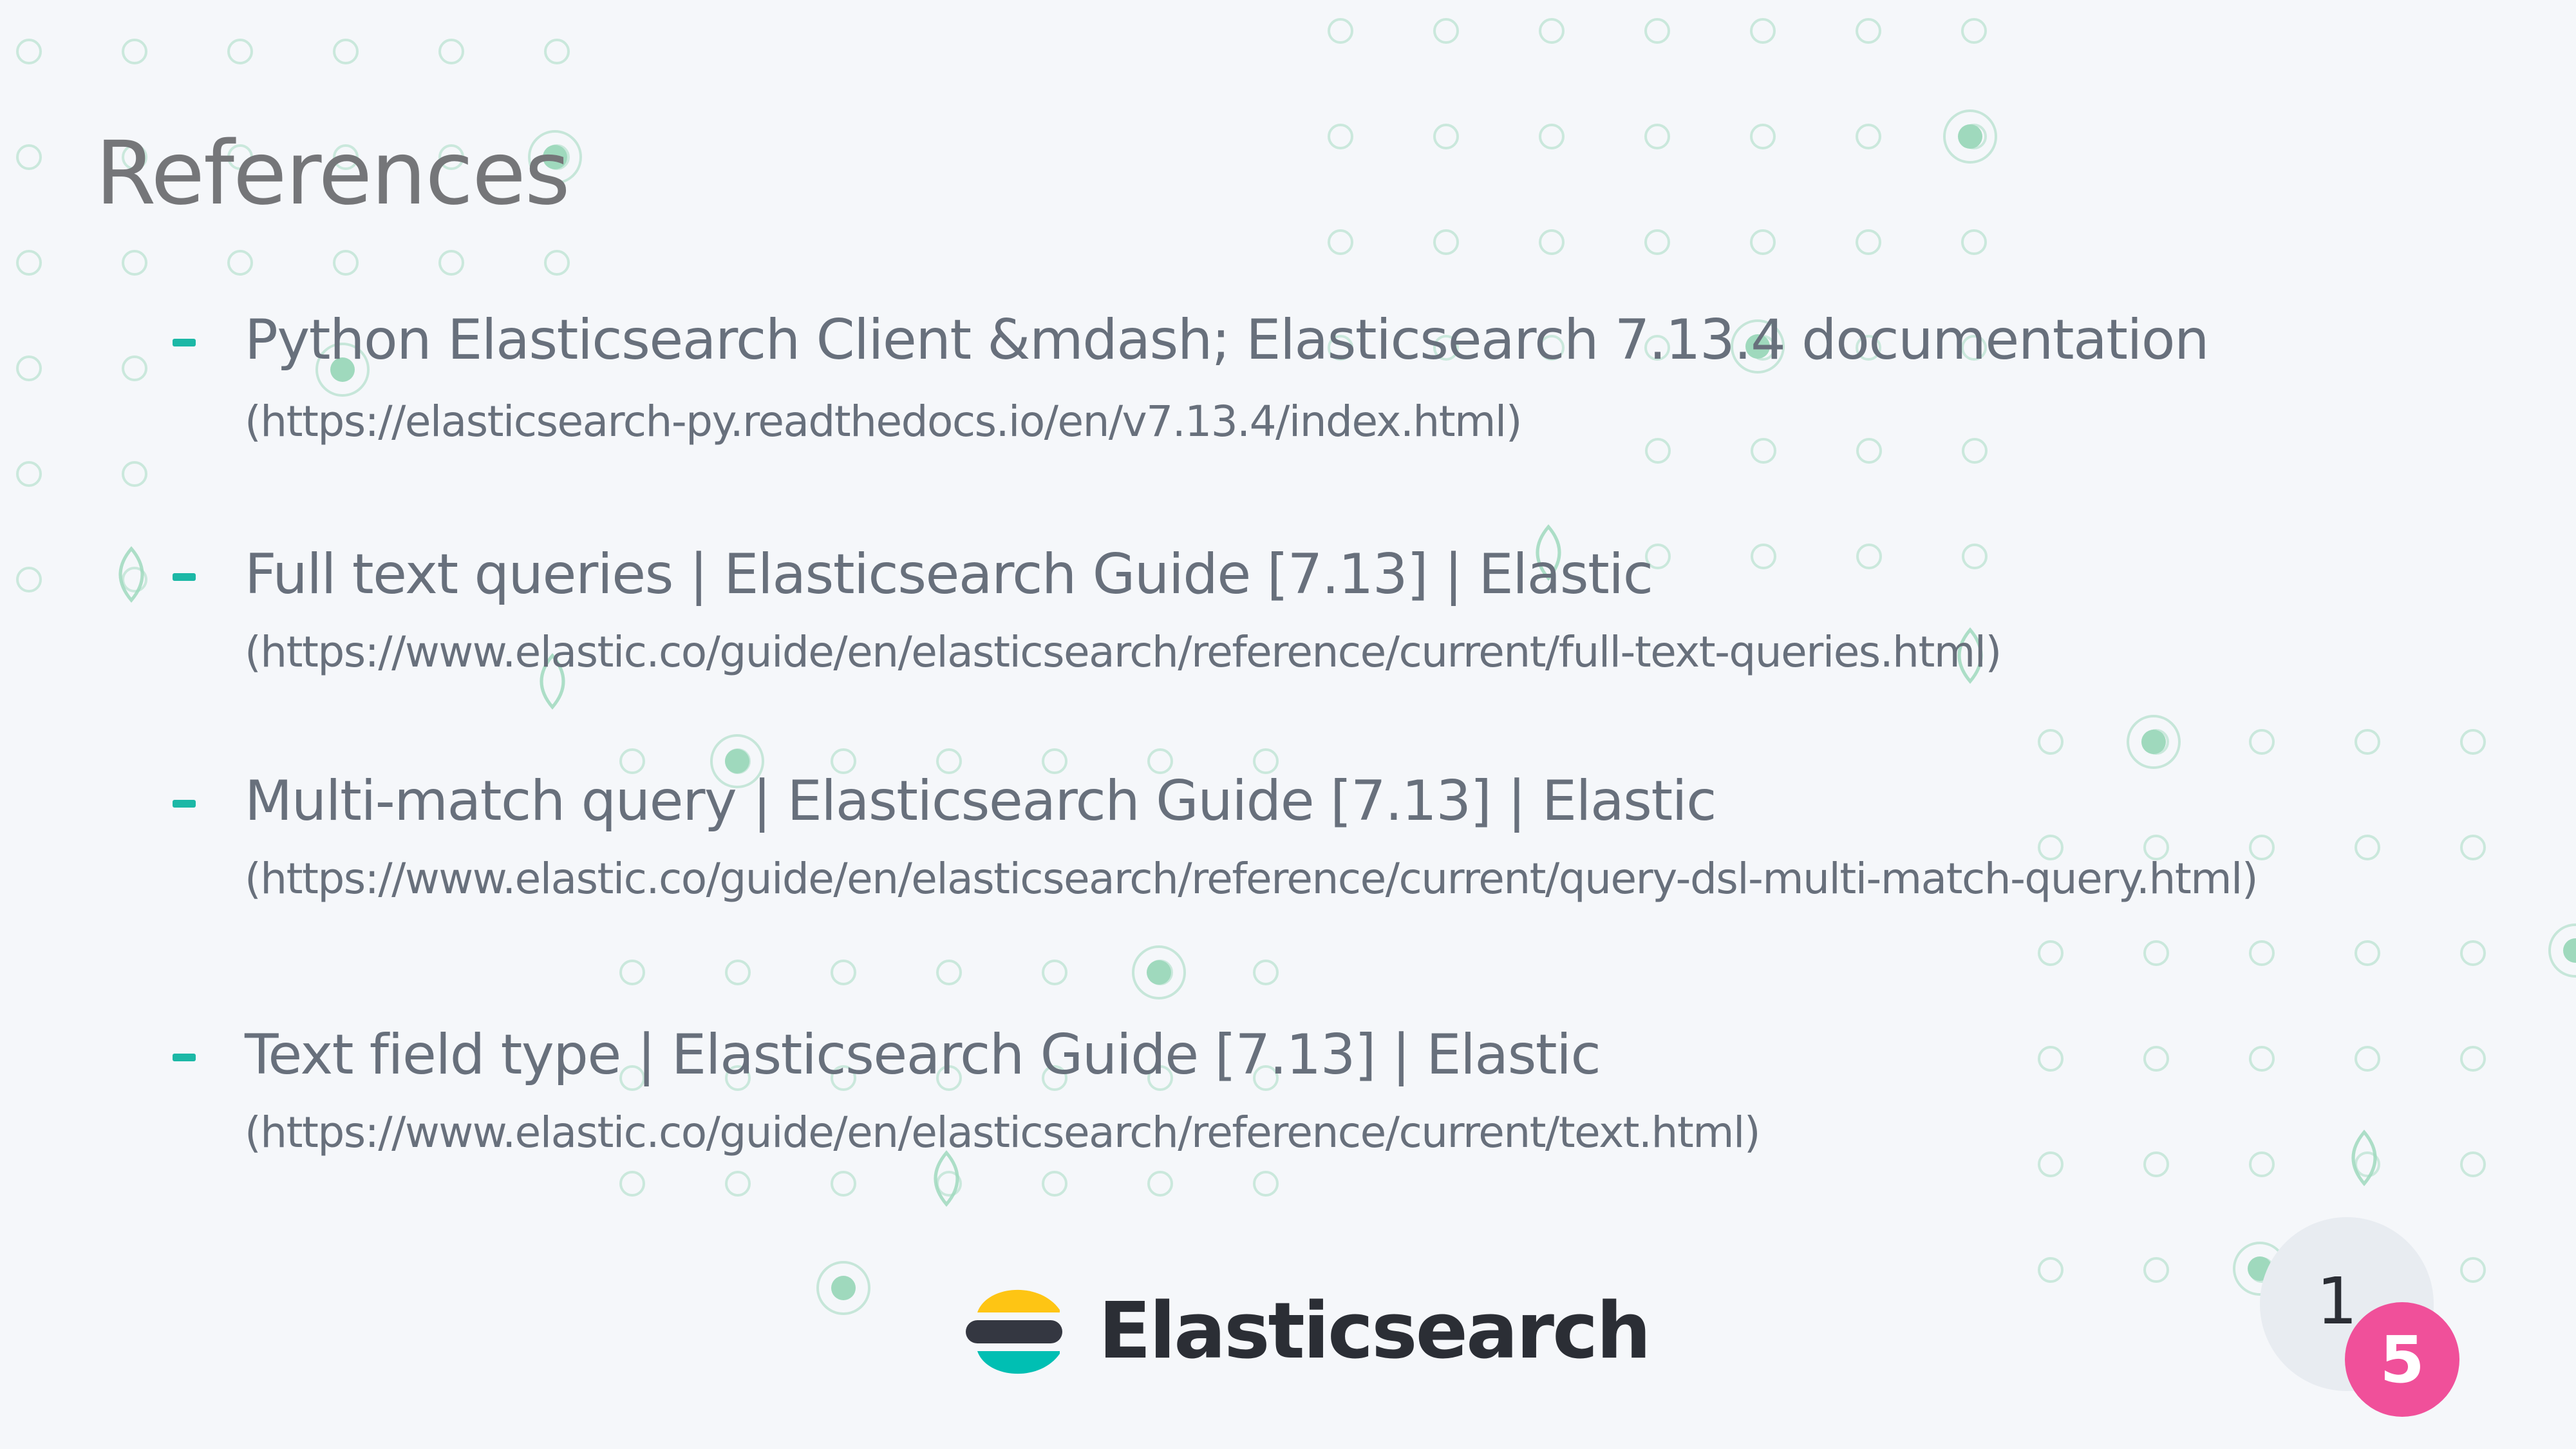  I want to click on brand-name: Elasticsearch, so click(1374, 1331).